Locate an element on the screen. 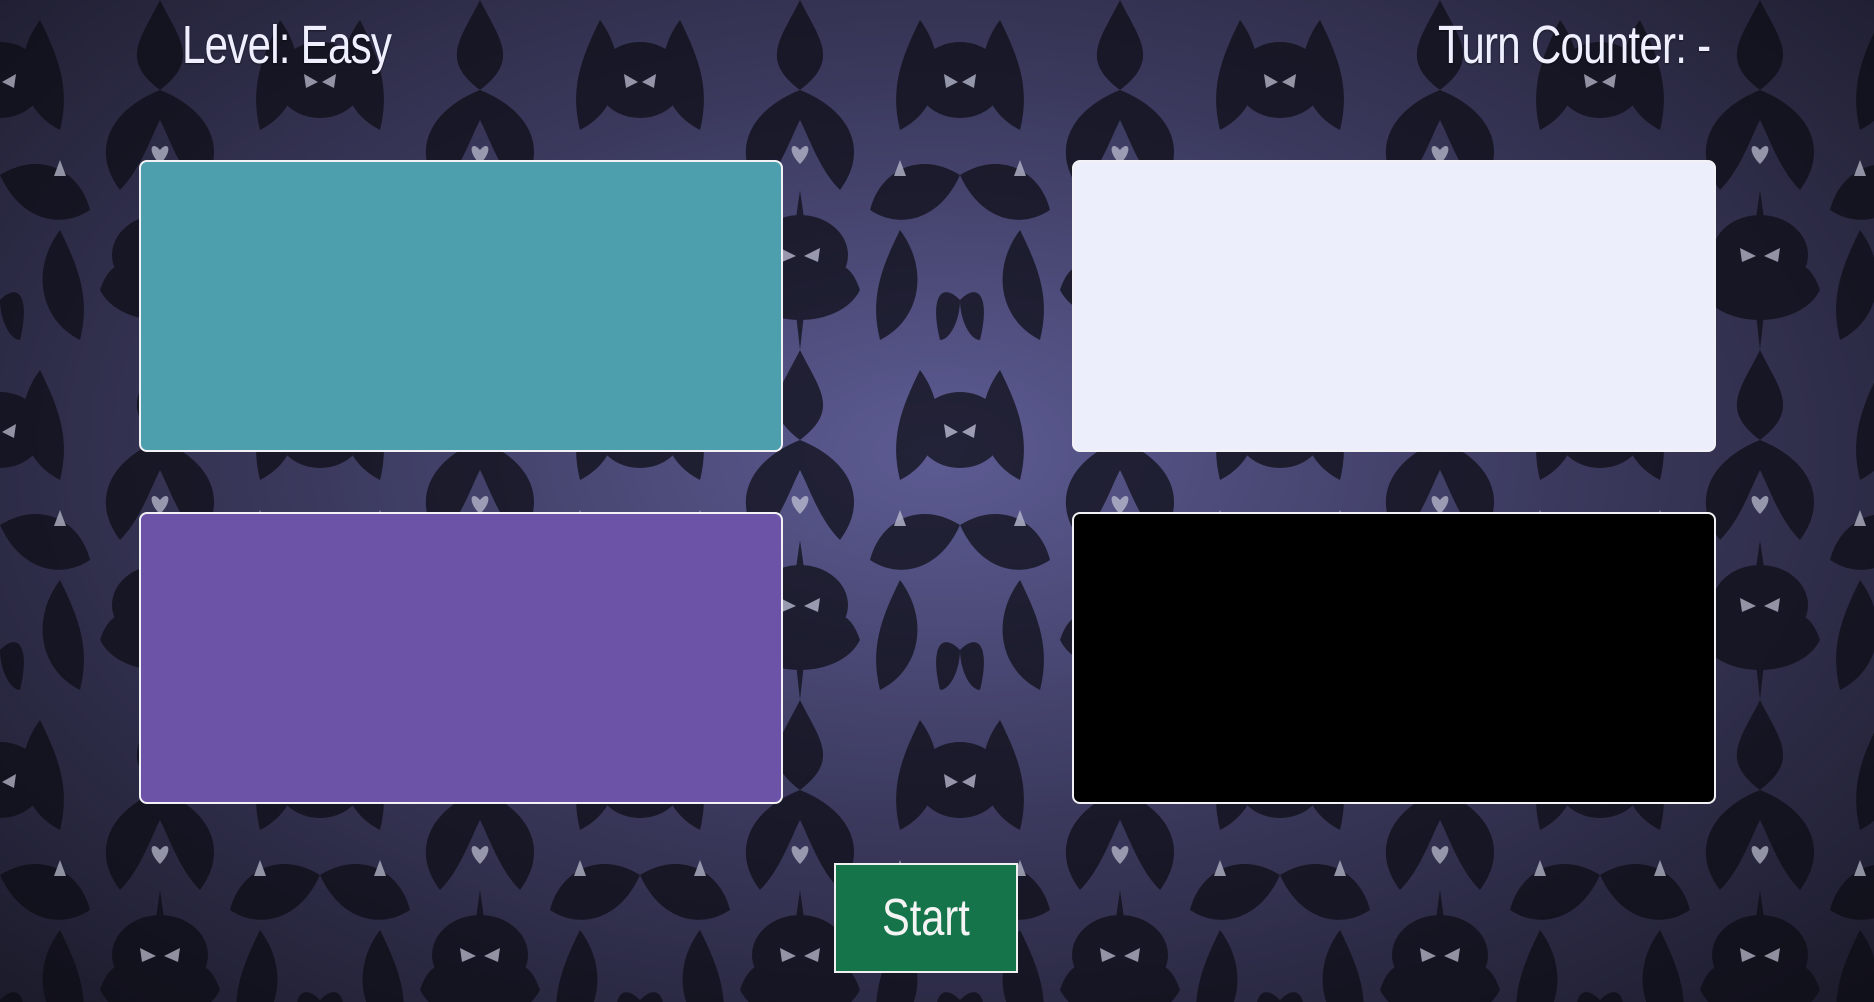 The width and height of the screenshot is (1874, 1002). color-pad-purple is located at coordinates (461, 658).